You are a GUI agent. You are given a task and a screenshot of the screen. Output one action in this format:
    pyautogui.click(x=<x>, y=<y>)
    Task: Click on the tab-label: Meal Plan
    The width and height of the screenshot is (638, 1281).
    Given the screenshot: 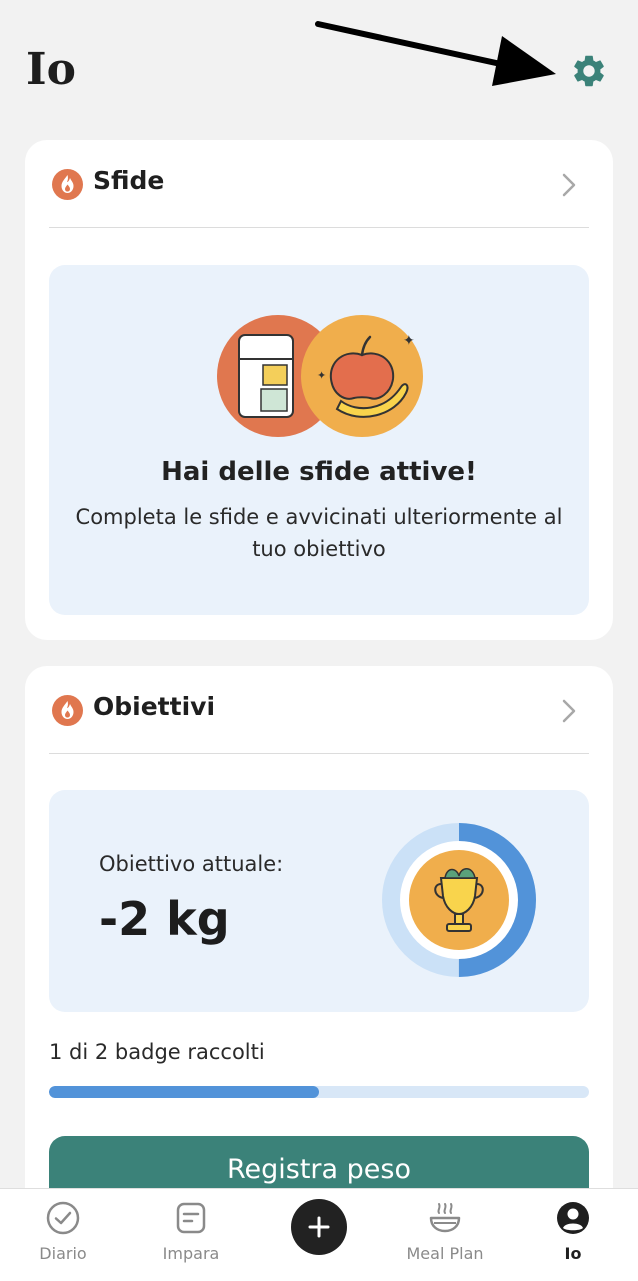 What is the action you would take?
    pyautogui.click(x=445, y=1253)
    